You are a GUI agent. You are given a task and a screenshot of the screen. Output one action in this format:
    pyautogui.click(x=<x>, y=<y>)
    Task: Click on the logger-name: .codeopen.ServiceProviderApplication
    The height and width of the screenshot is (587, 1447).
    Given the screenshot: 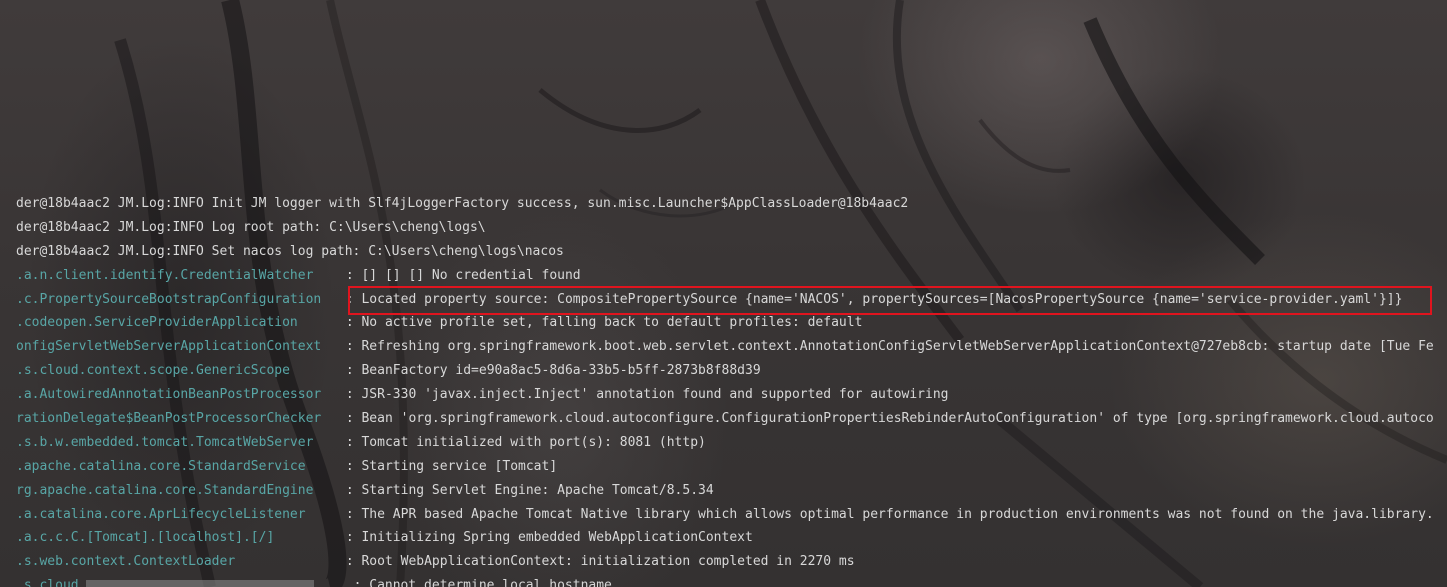 What is the action you would take?
    pyautogui.click(x=177, y=323)
    